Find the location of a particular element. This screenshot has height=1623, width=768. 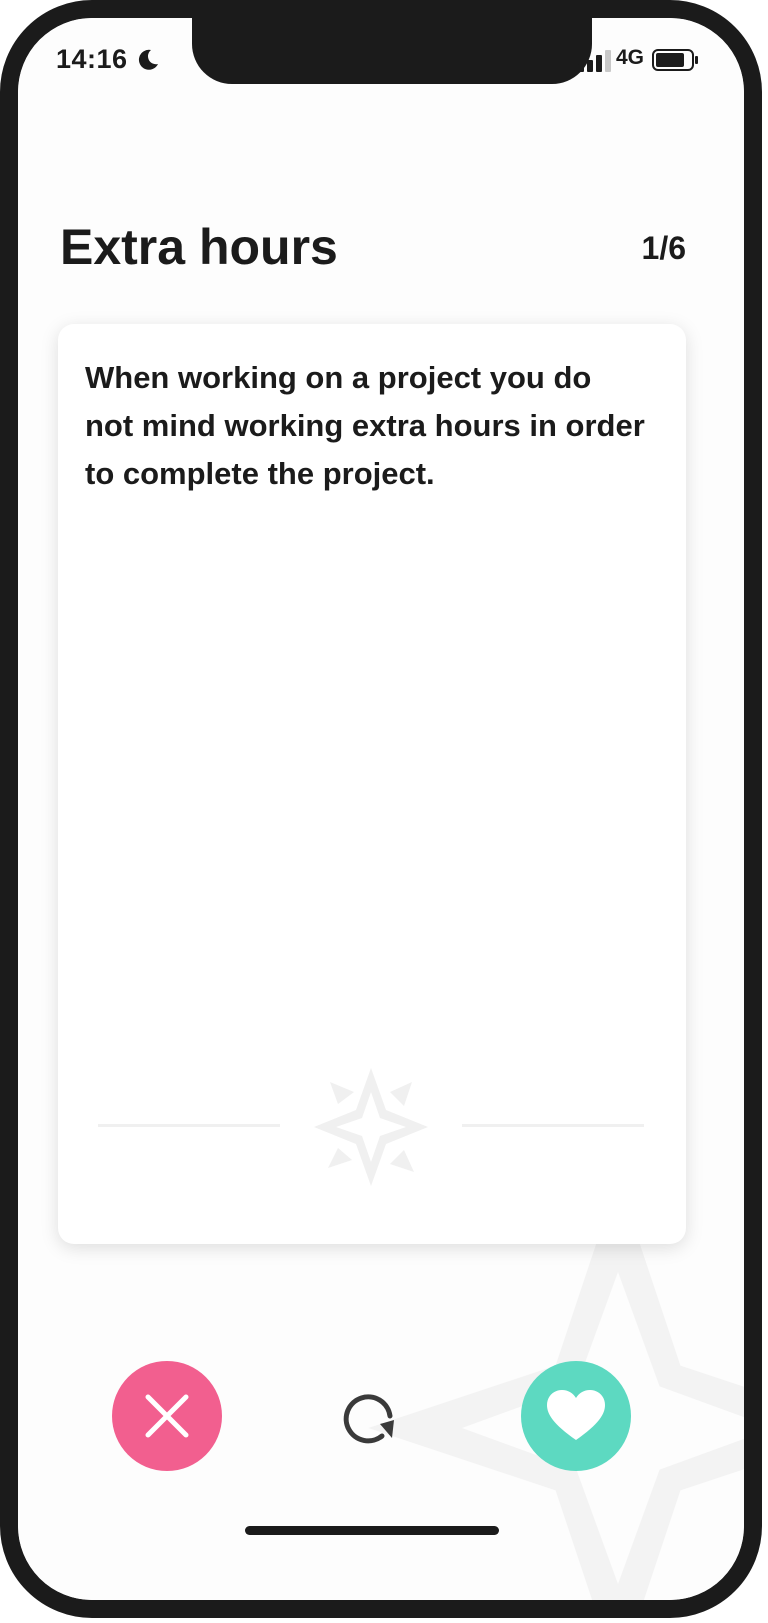

close-icon is located at coordinates (167, 1416).